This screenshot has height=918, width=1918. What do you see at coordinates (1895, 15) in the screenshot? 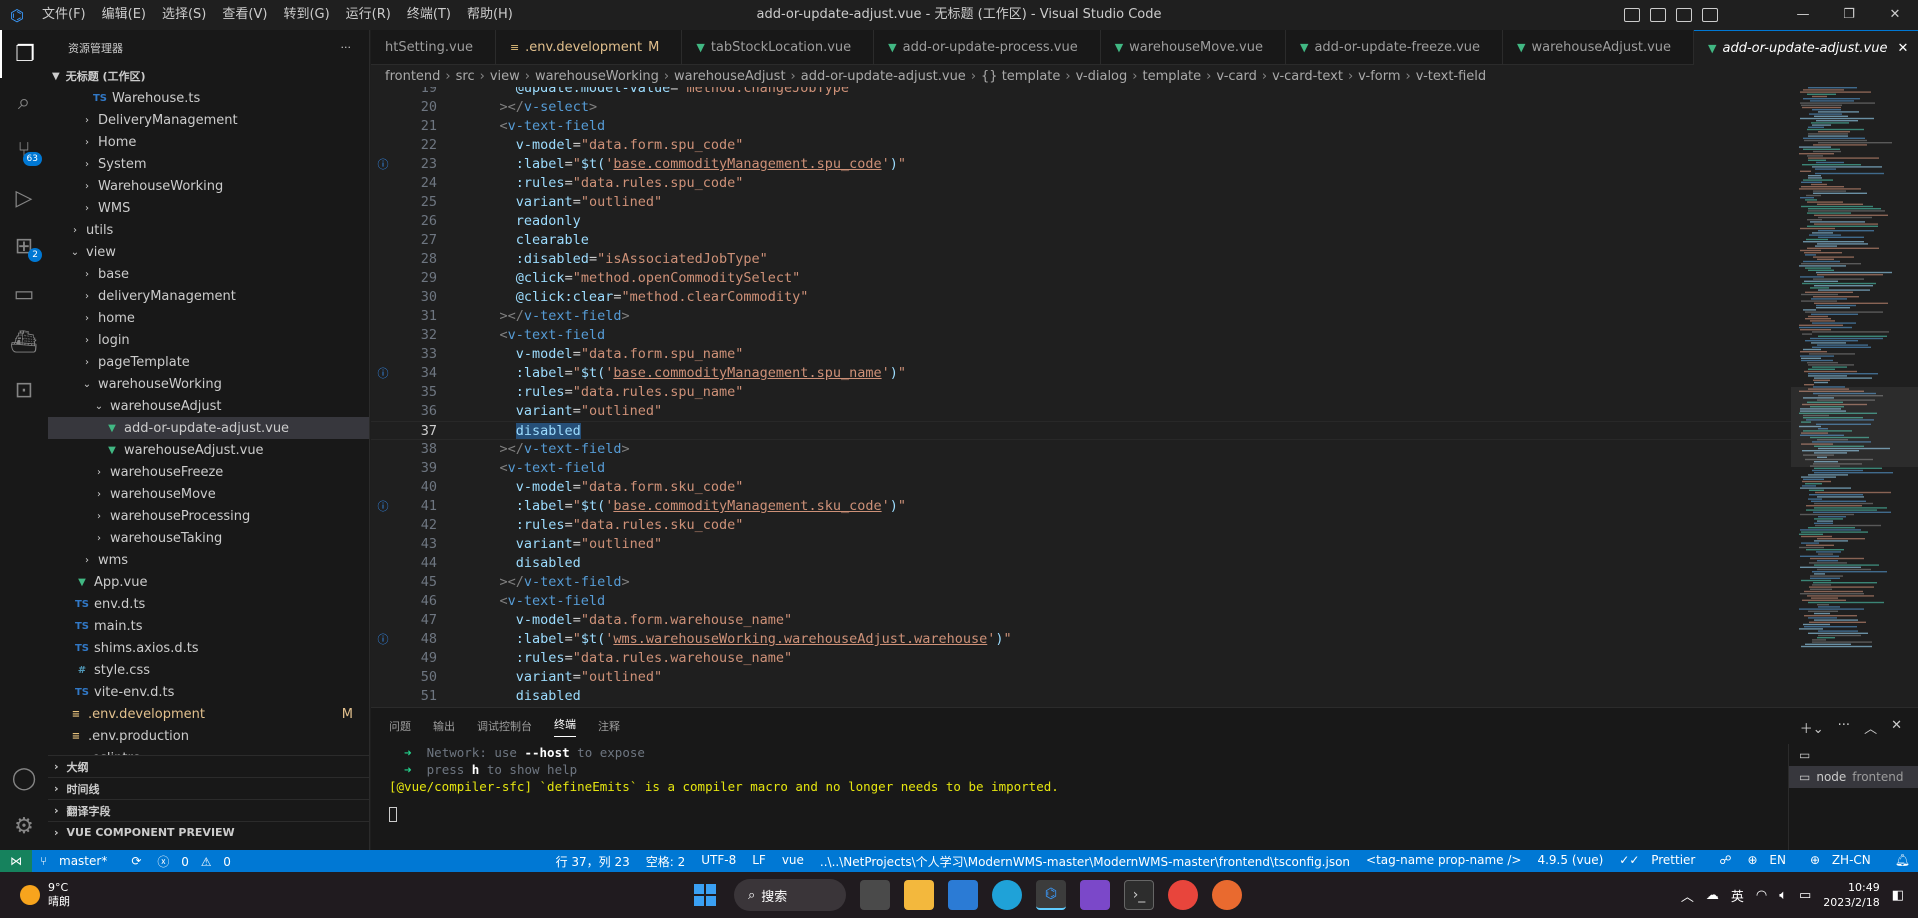
I see `close-window-icon: ✕` at bounding box center [1895, 15].